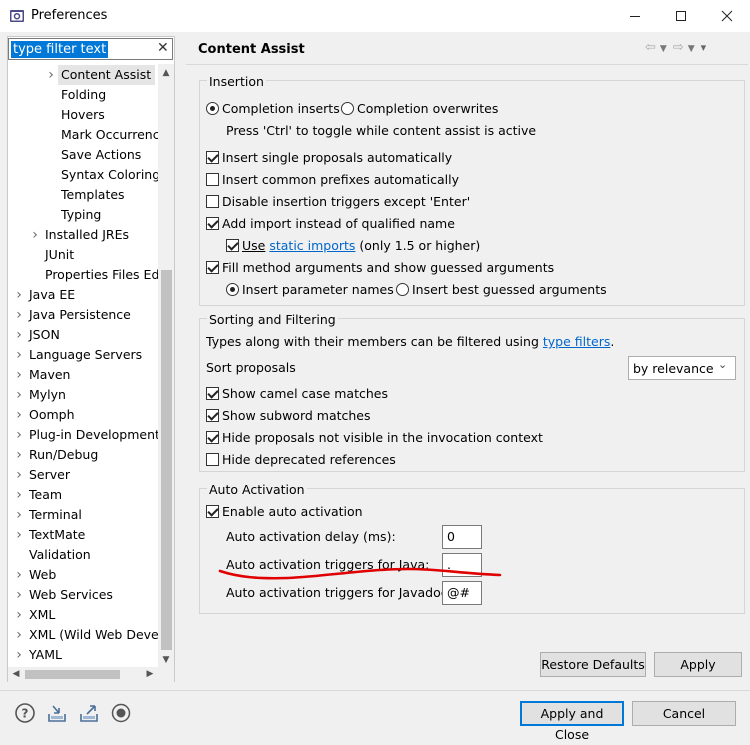 The width and height of the screenshot is (750, 745). Describe the element at coordinates (41, 575) in the screenshot. I see `tree-item: Web` at that location.